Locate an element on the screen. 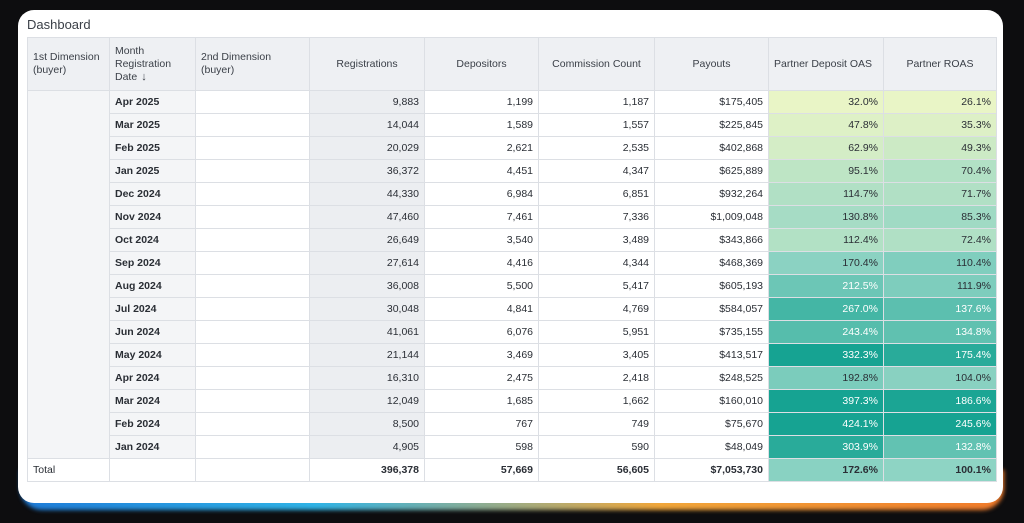  depositors-cell: 2,621 is located at coordinates (481, 148).